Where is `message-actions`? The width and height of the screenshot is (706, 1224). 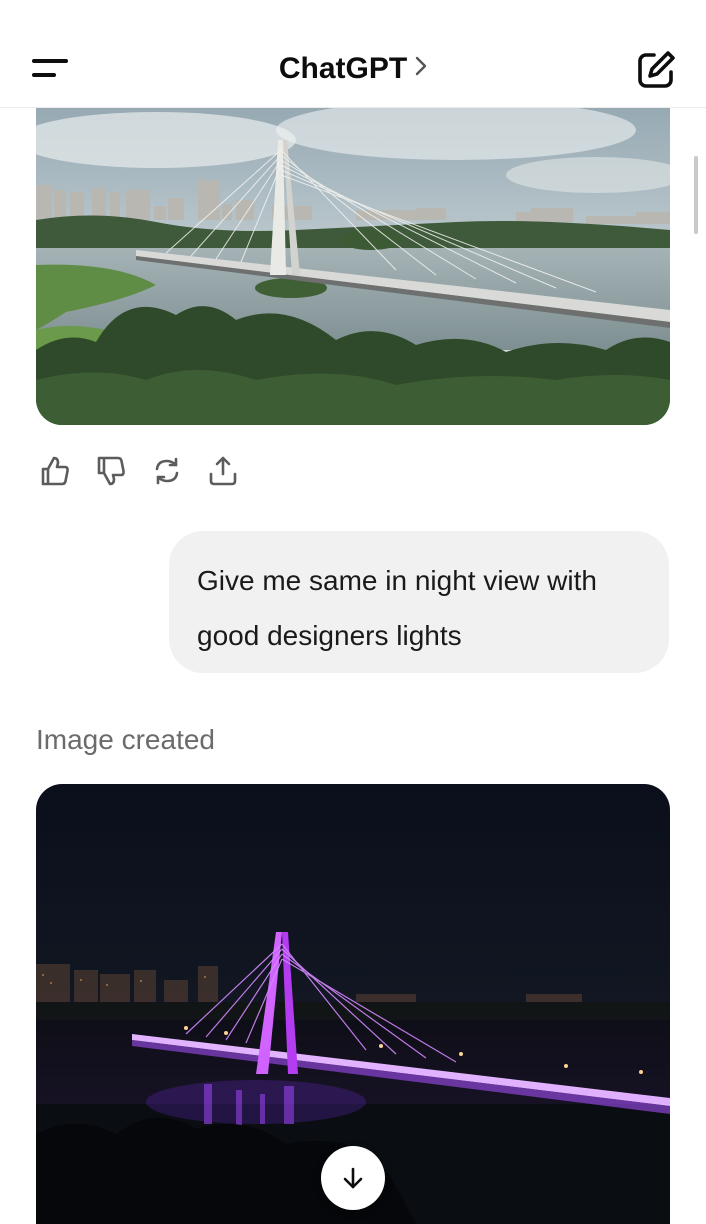
message-actions is located at coordinates (139, 471).